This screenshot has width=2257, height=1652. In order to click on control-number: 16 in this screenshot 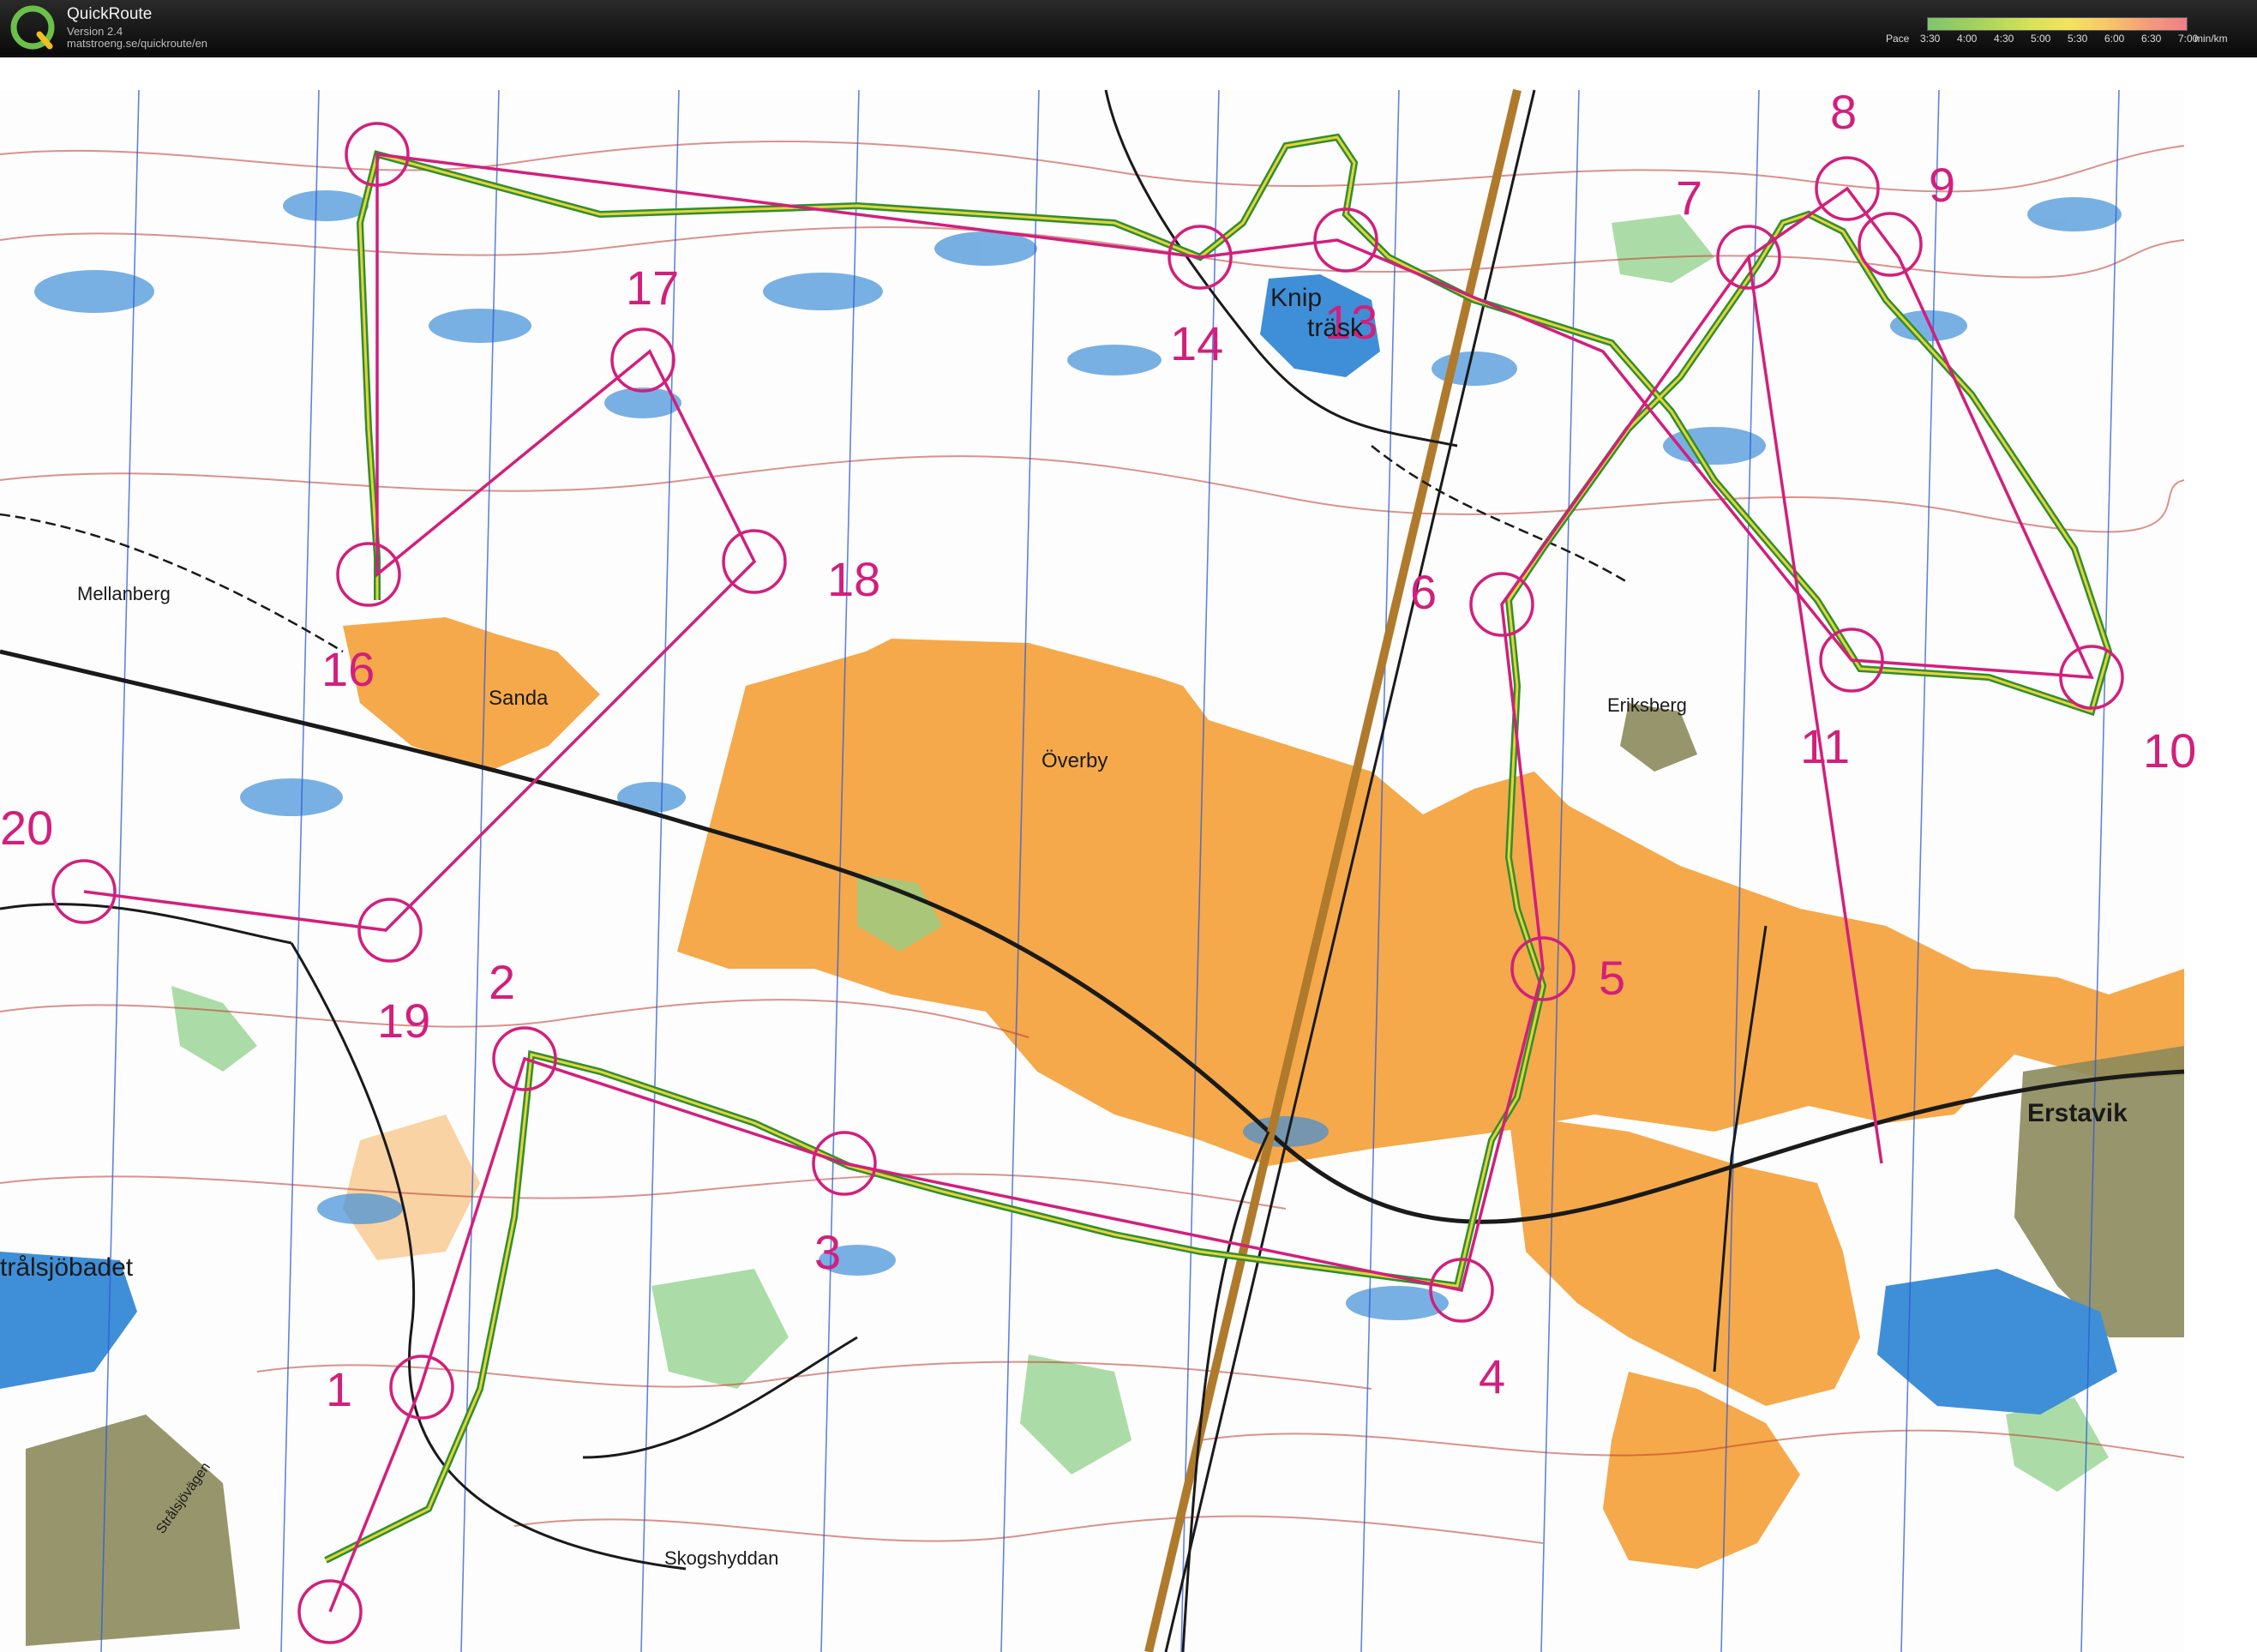, I will do `click(348, 669)`.